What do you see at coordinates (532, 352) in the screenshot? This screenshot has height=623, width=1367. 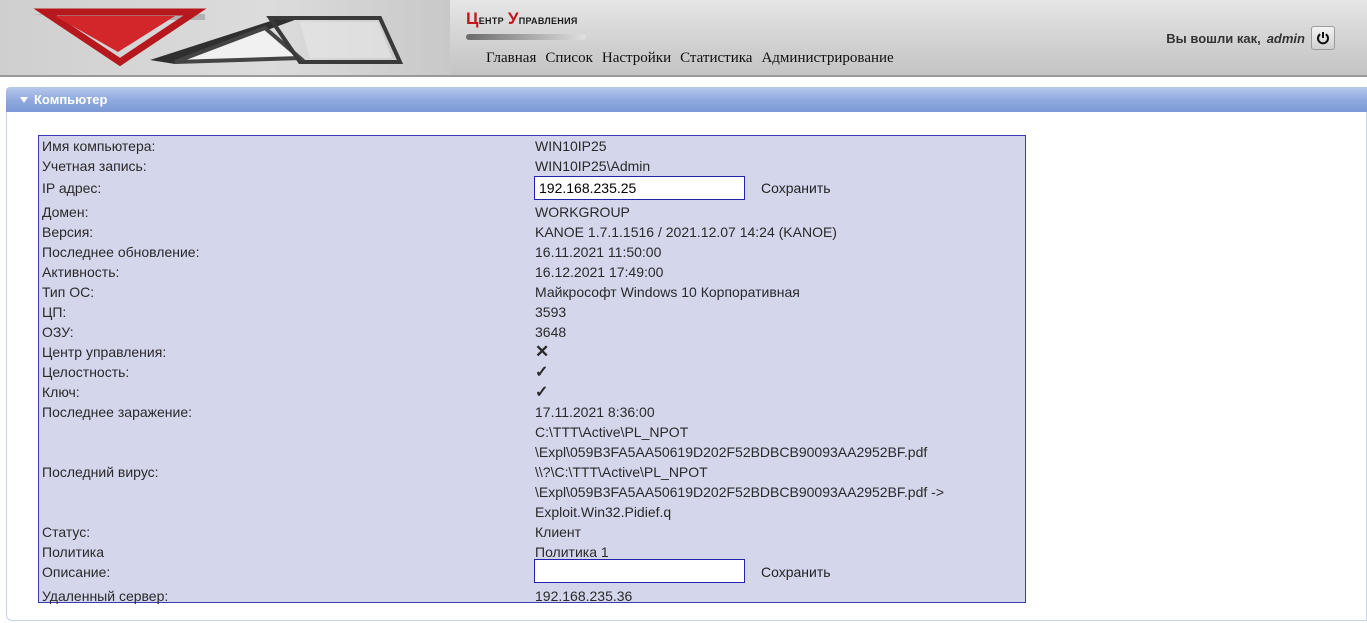 I see `row-control-center: Центр управления: ✕` at bounding box center [532, 352].